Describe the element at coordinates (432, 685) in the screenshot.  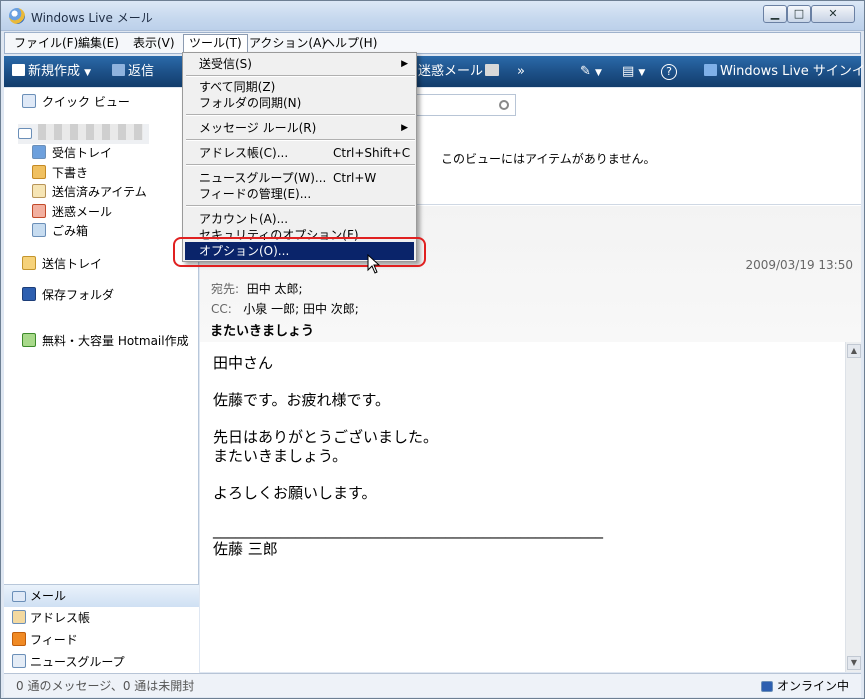
I see `status-bar: 0 通のメッセージ、0 通は未開封 オンライン中` at that location.